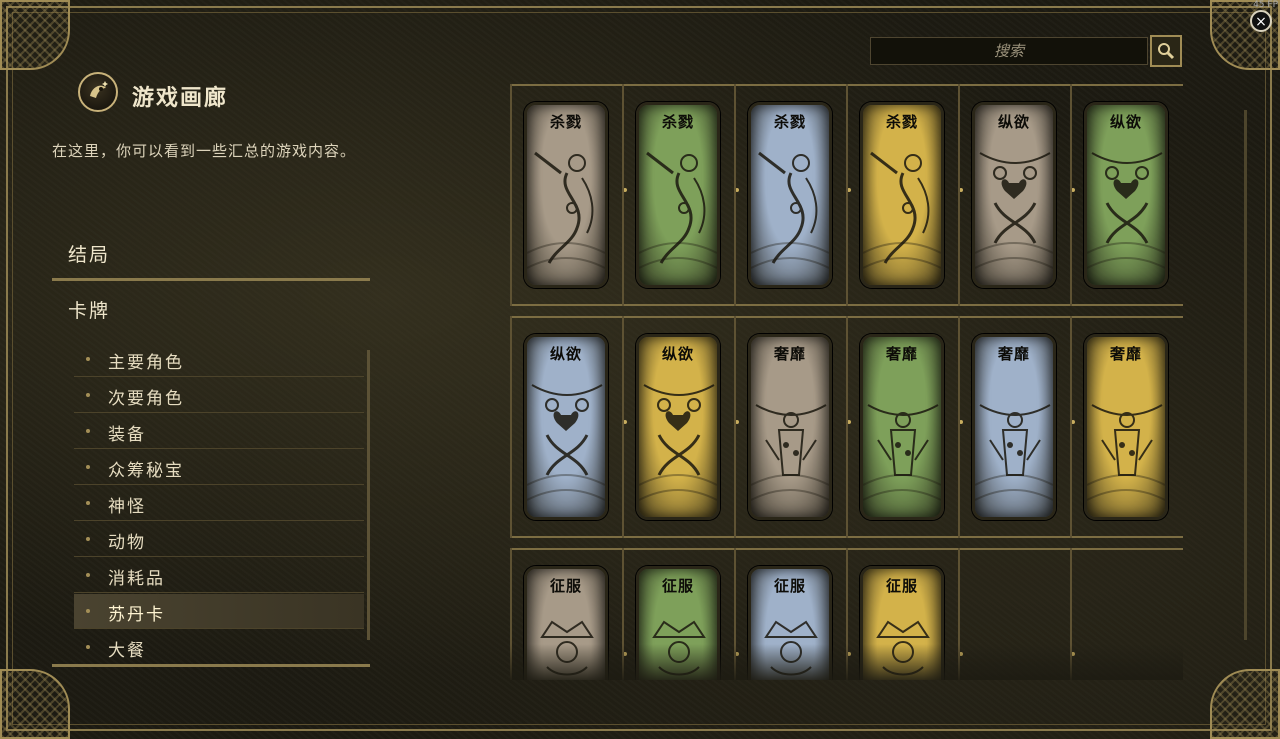 The image size is (1280, 739). I want to click on search-icon, so click(1166, 51).